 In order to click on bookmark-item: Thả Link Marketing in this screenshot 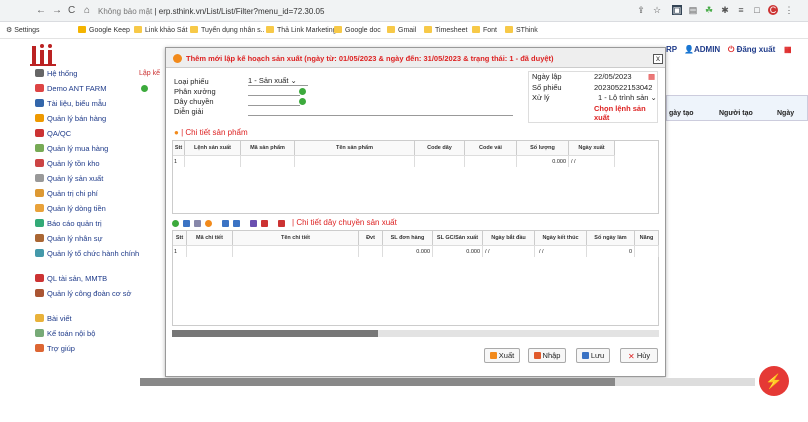, I will do `click(301, 30)`.